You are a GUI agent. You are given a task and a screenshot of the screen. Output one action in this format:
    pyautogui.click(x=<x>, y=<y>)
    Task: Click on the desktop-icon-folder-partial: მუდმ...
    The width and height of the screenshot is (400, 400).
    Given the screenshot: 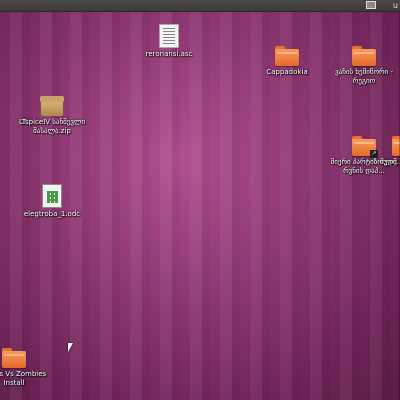 What is the action you would take?
    pyautogui.click(x=390, y=151)
    